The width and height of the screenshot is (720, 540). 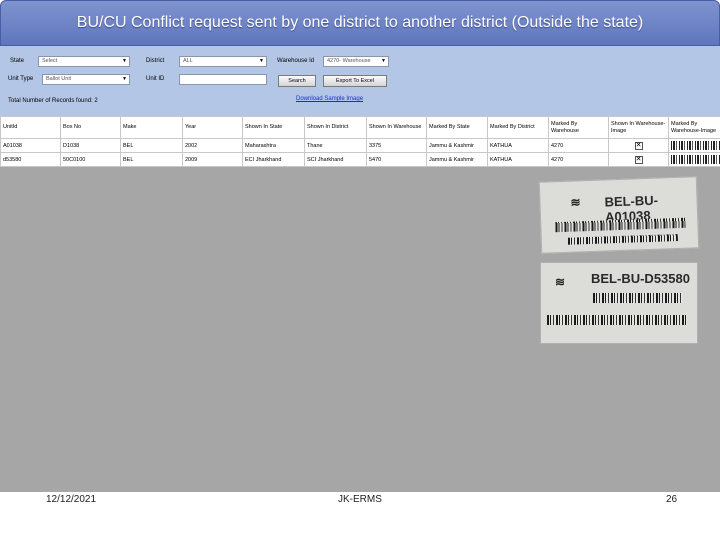 What do you see at coordinates (53, 101) in the screenshot?
I see `total-records-label: Total Number of Records found: 2` at bounding box center [53, 101].